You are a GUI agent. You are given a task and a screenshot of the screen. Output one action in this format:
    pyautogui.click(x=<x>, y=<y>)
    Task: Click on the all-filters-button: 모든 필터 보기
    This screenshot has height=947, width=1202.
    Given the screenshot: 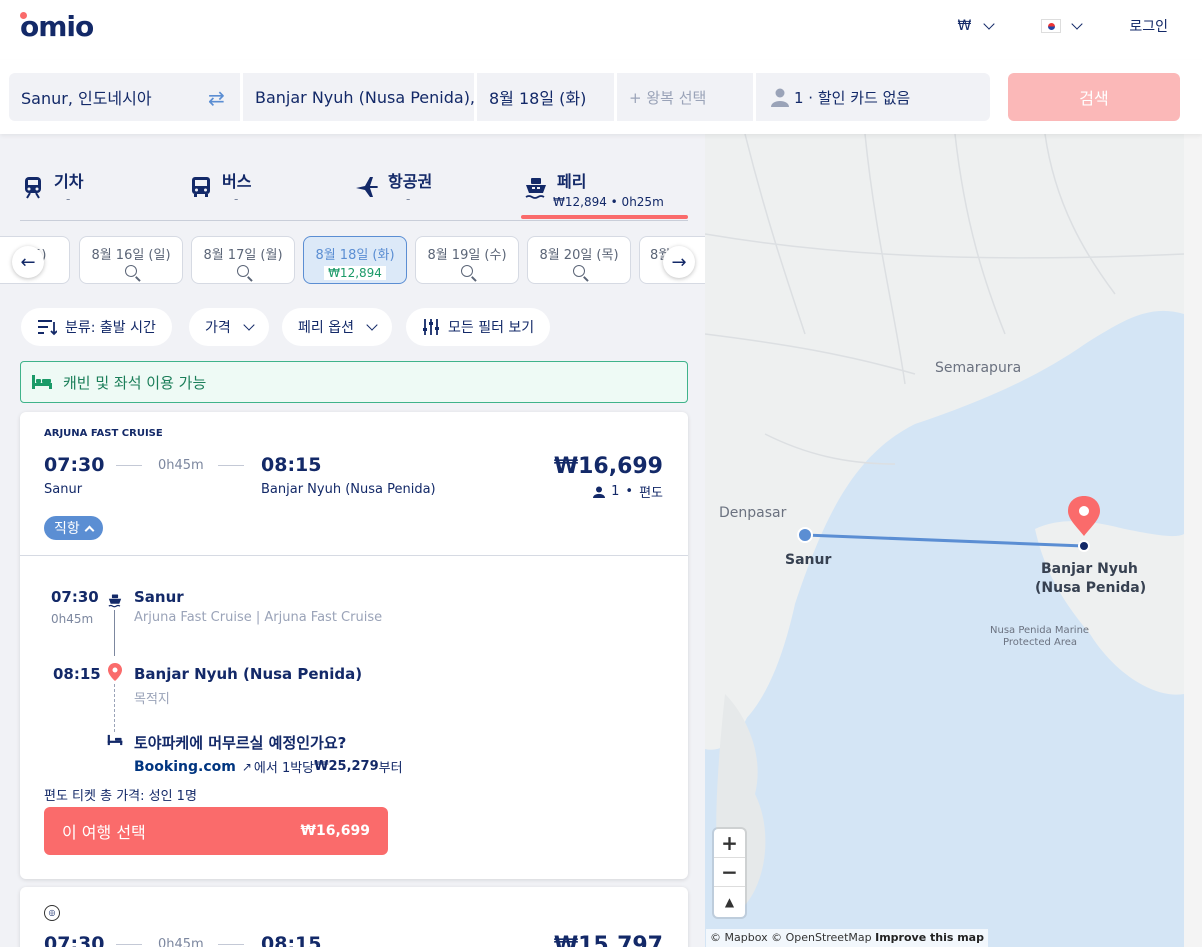 What is the action you would take?
    pyautogui.click(x=478, y=327)
    